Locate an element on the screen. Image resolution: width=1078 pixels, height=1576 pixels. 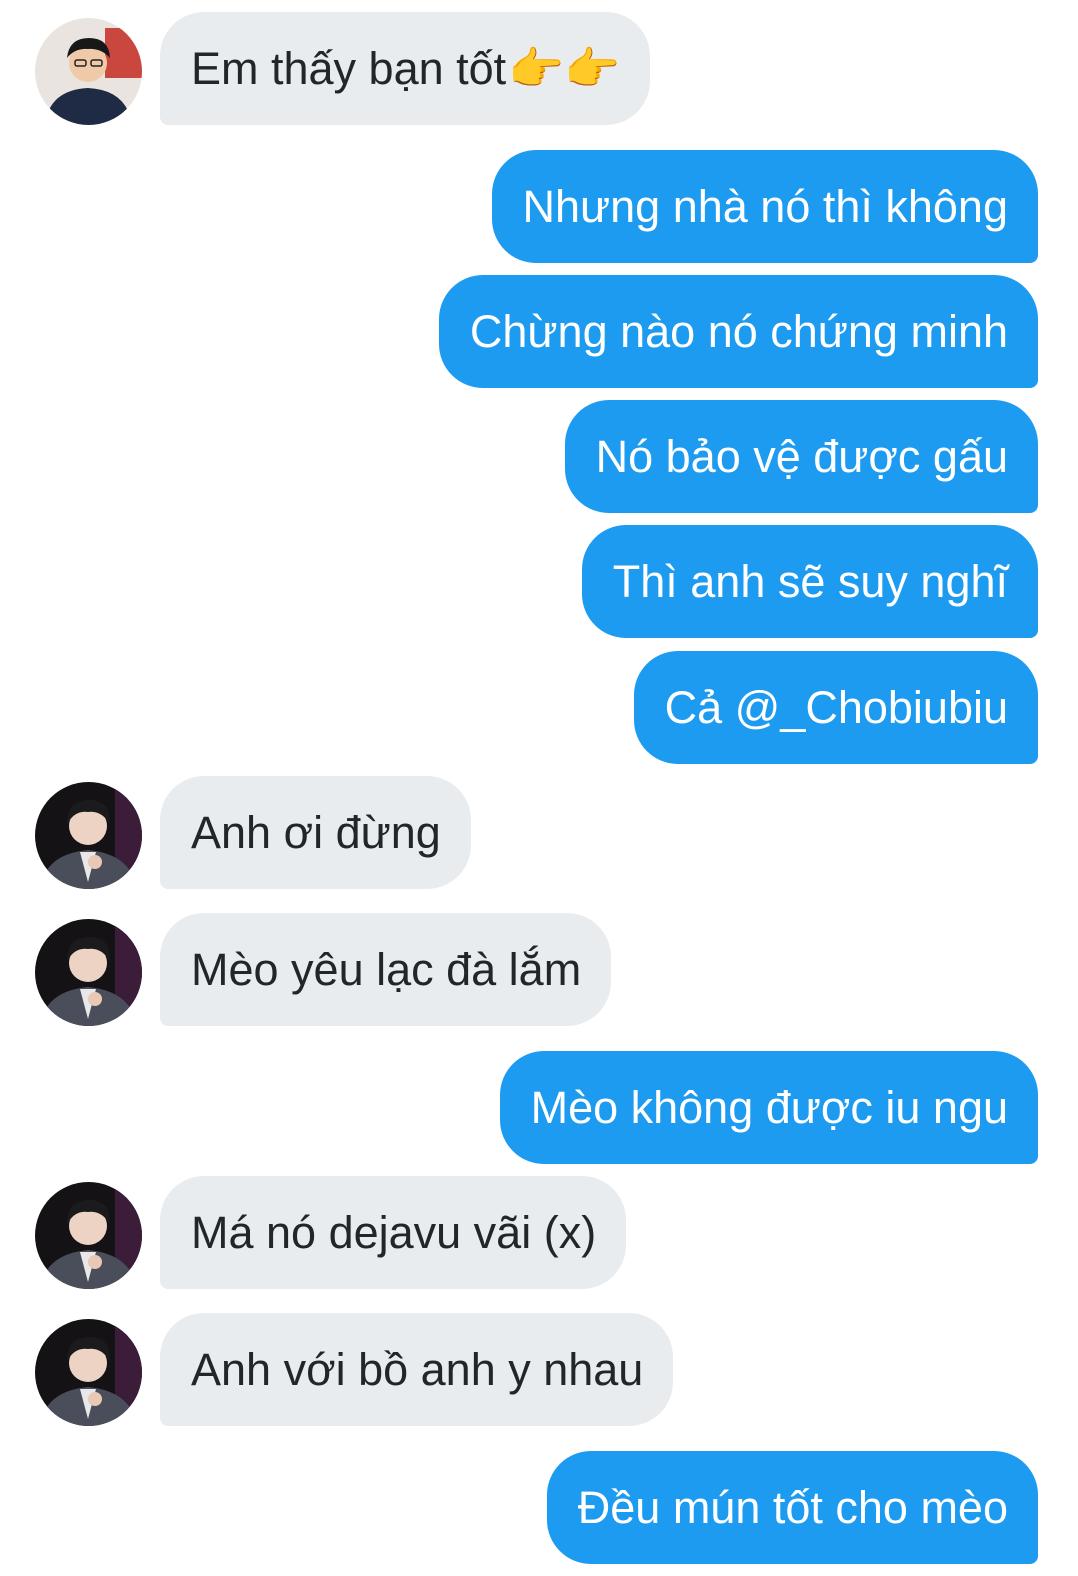
pointing-hand-emoji-icon: 👉👉 is located at coordinates (564, 68).